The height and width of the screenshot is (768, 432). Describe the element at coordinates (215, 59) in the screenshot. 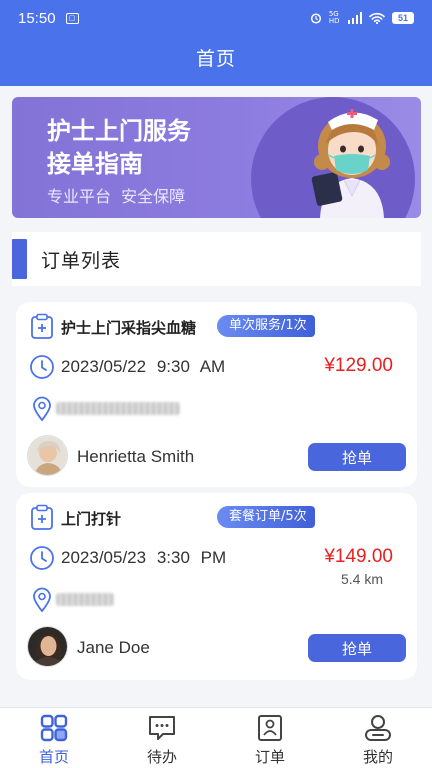

I see `page-title: 首页` at that location.